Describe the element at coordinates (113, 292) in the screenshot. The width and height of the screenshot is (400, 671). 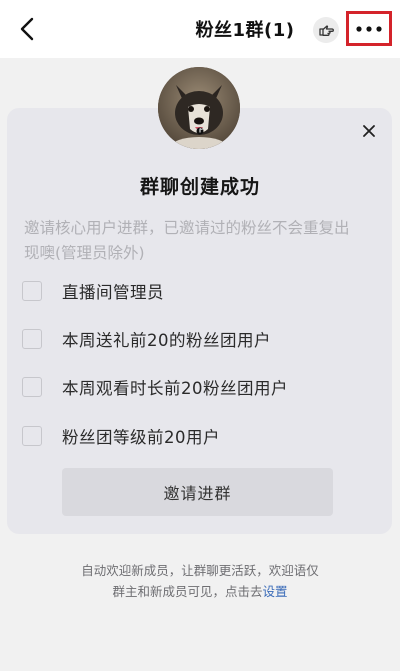
I see `option-label: 直播间管理员` at that location.